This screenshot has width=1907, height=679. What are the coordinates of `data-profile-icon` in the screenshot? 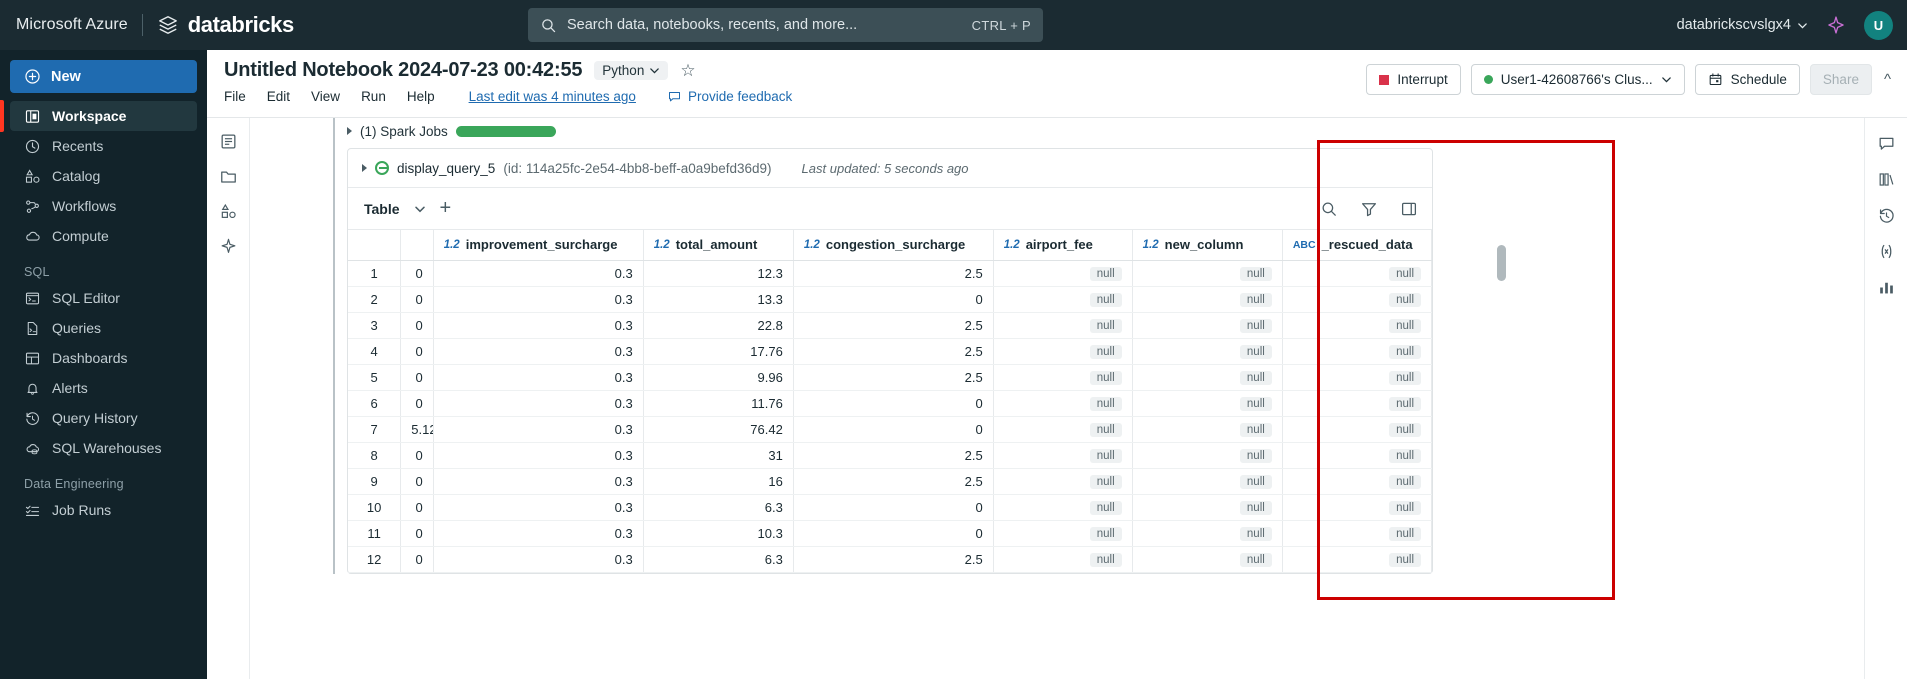 It's located at (1886, 287).